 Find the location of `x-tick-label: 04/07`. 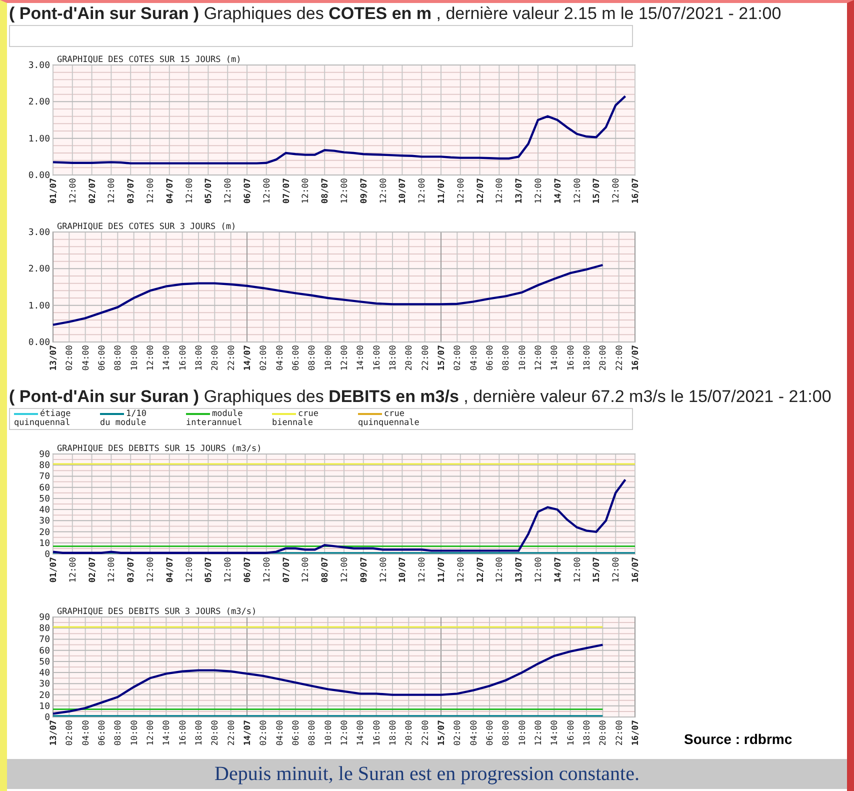

x-tick-label: 04/07 is located at coordinates (170, 570).